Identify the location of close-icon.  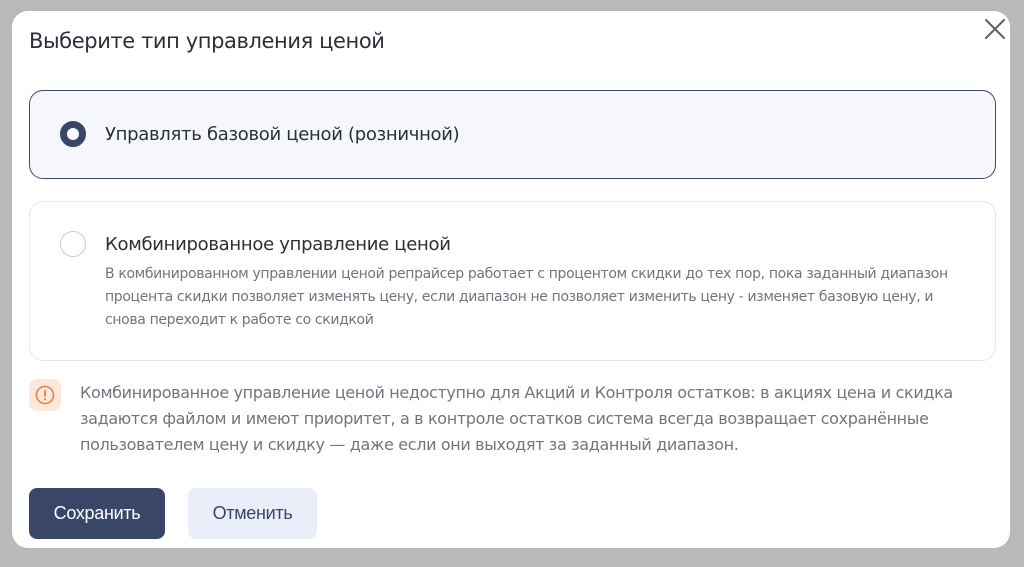
(995, 29).